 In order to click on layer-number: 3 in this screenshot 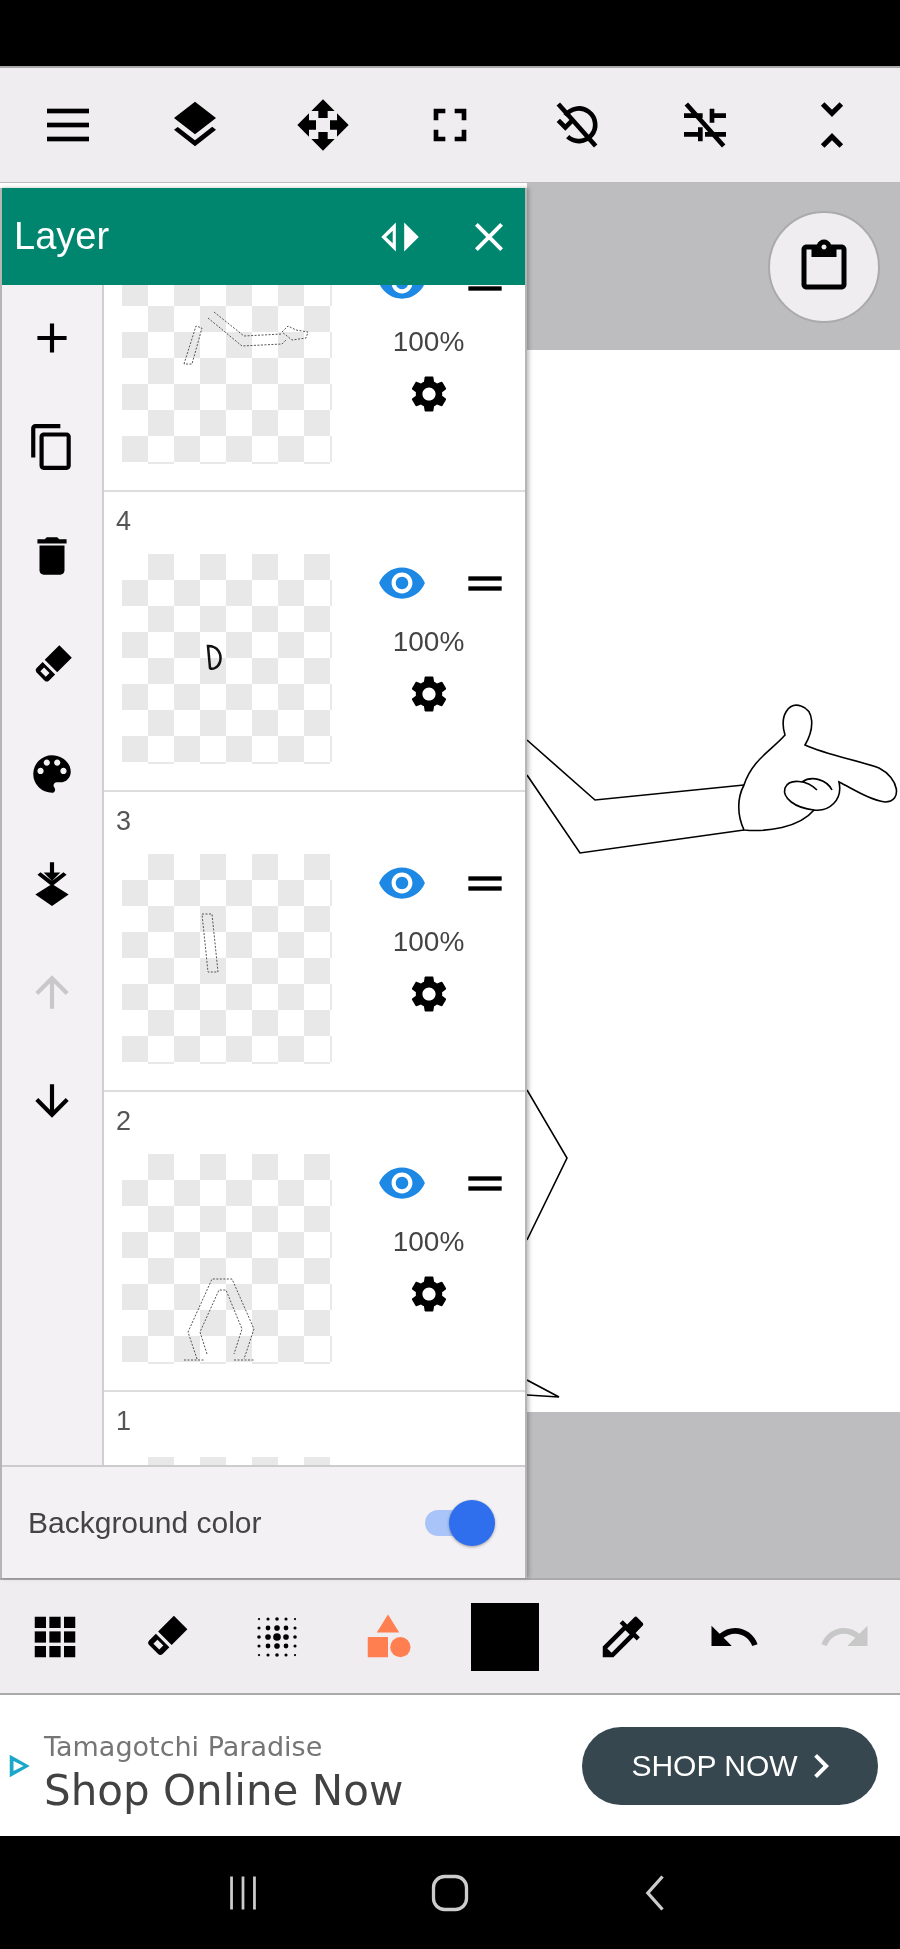, I will do `click(124, 822)`.